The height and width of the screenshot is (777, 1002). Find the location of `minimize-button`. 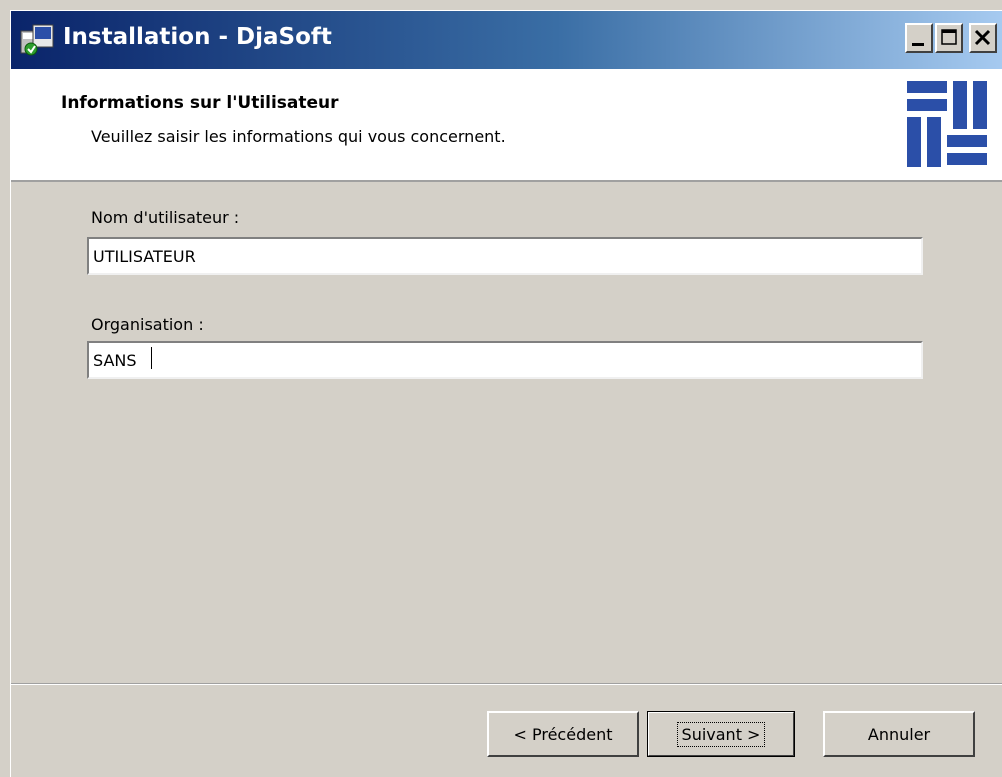

minimize-button is located at coordinates (919, 38).